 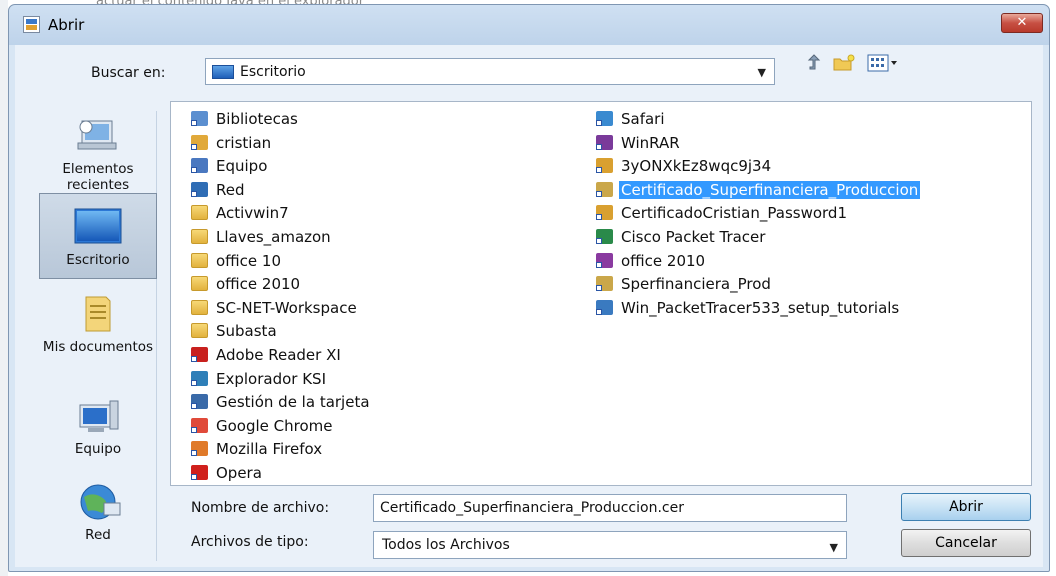 I want to click on recent-items-icon, so click(x=98, y=136).